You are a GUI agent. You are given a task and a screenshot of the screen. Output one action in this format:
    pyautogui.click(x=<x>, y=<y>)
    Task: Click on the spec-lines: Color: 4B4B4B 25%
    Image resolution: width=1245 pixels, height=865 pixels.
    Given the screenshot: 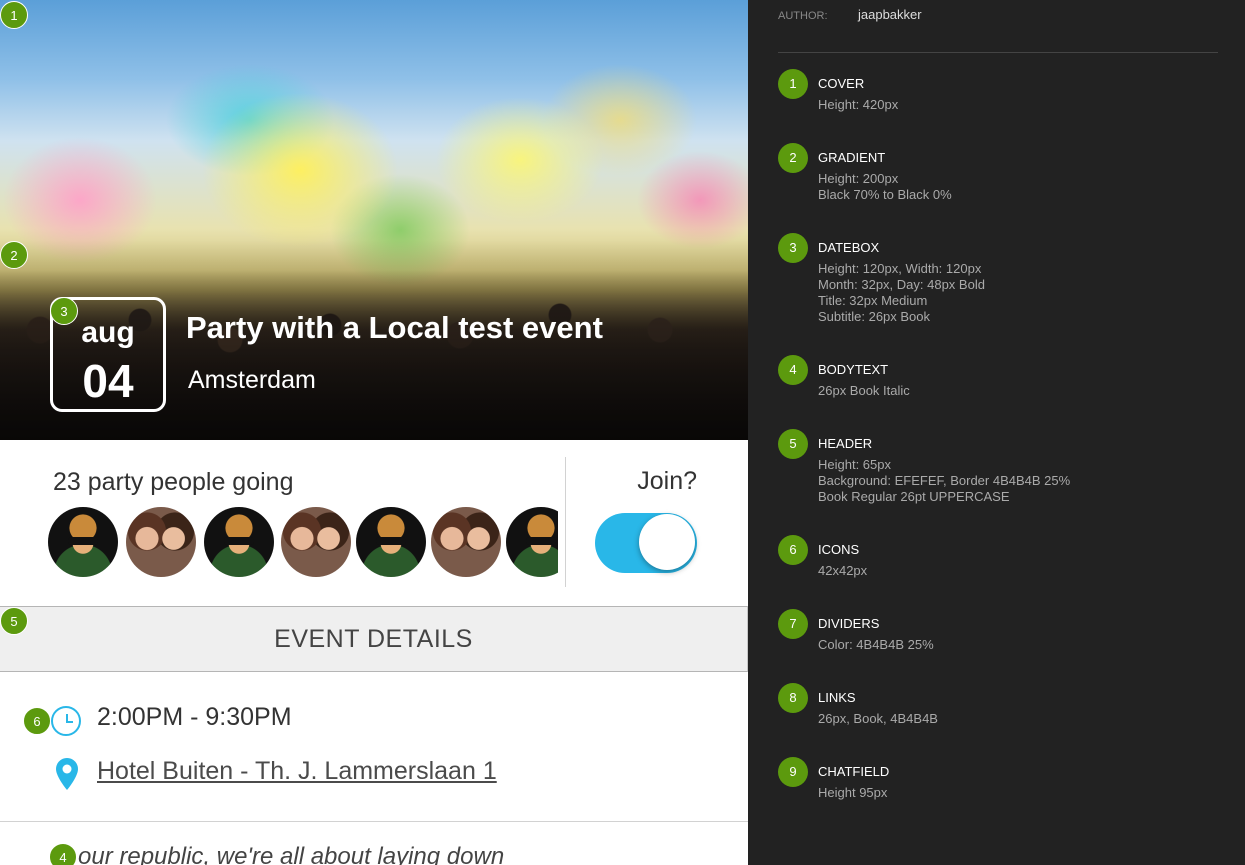 What is the action you would take?
    pyautogui.click(x=876, y=645)
    